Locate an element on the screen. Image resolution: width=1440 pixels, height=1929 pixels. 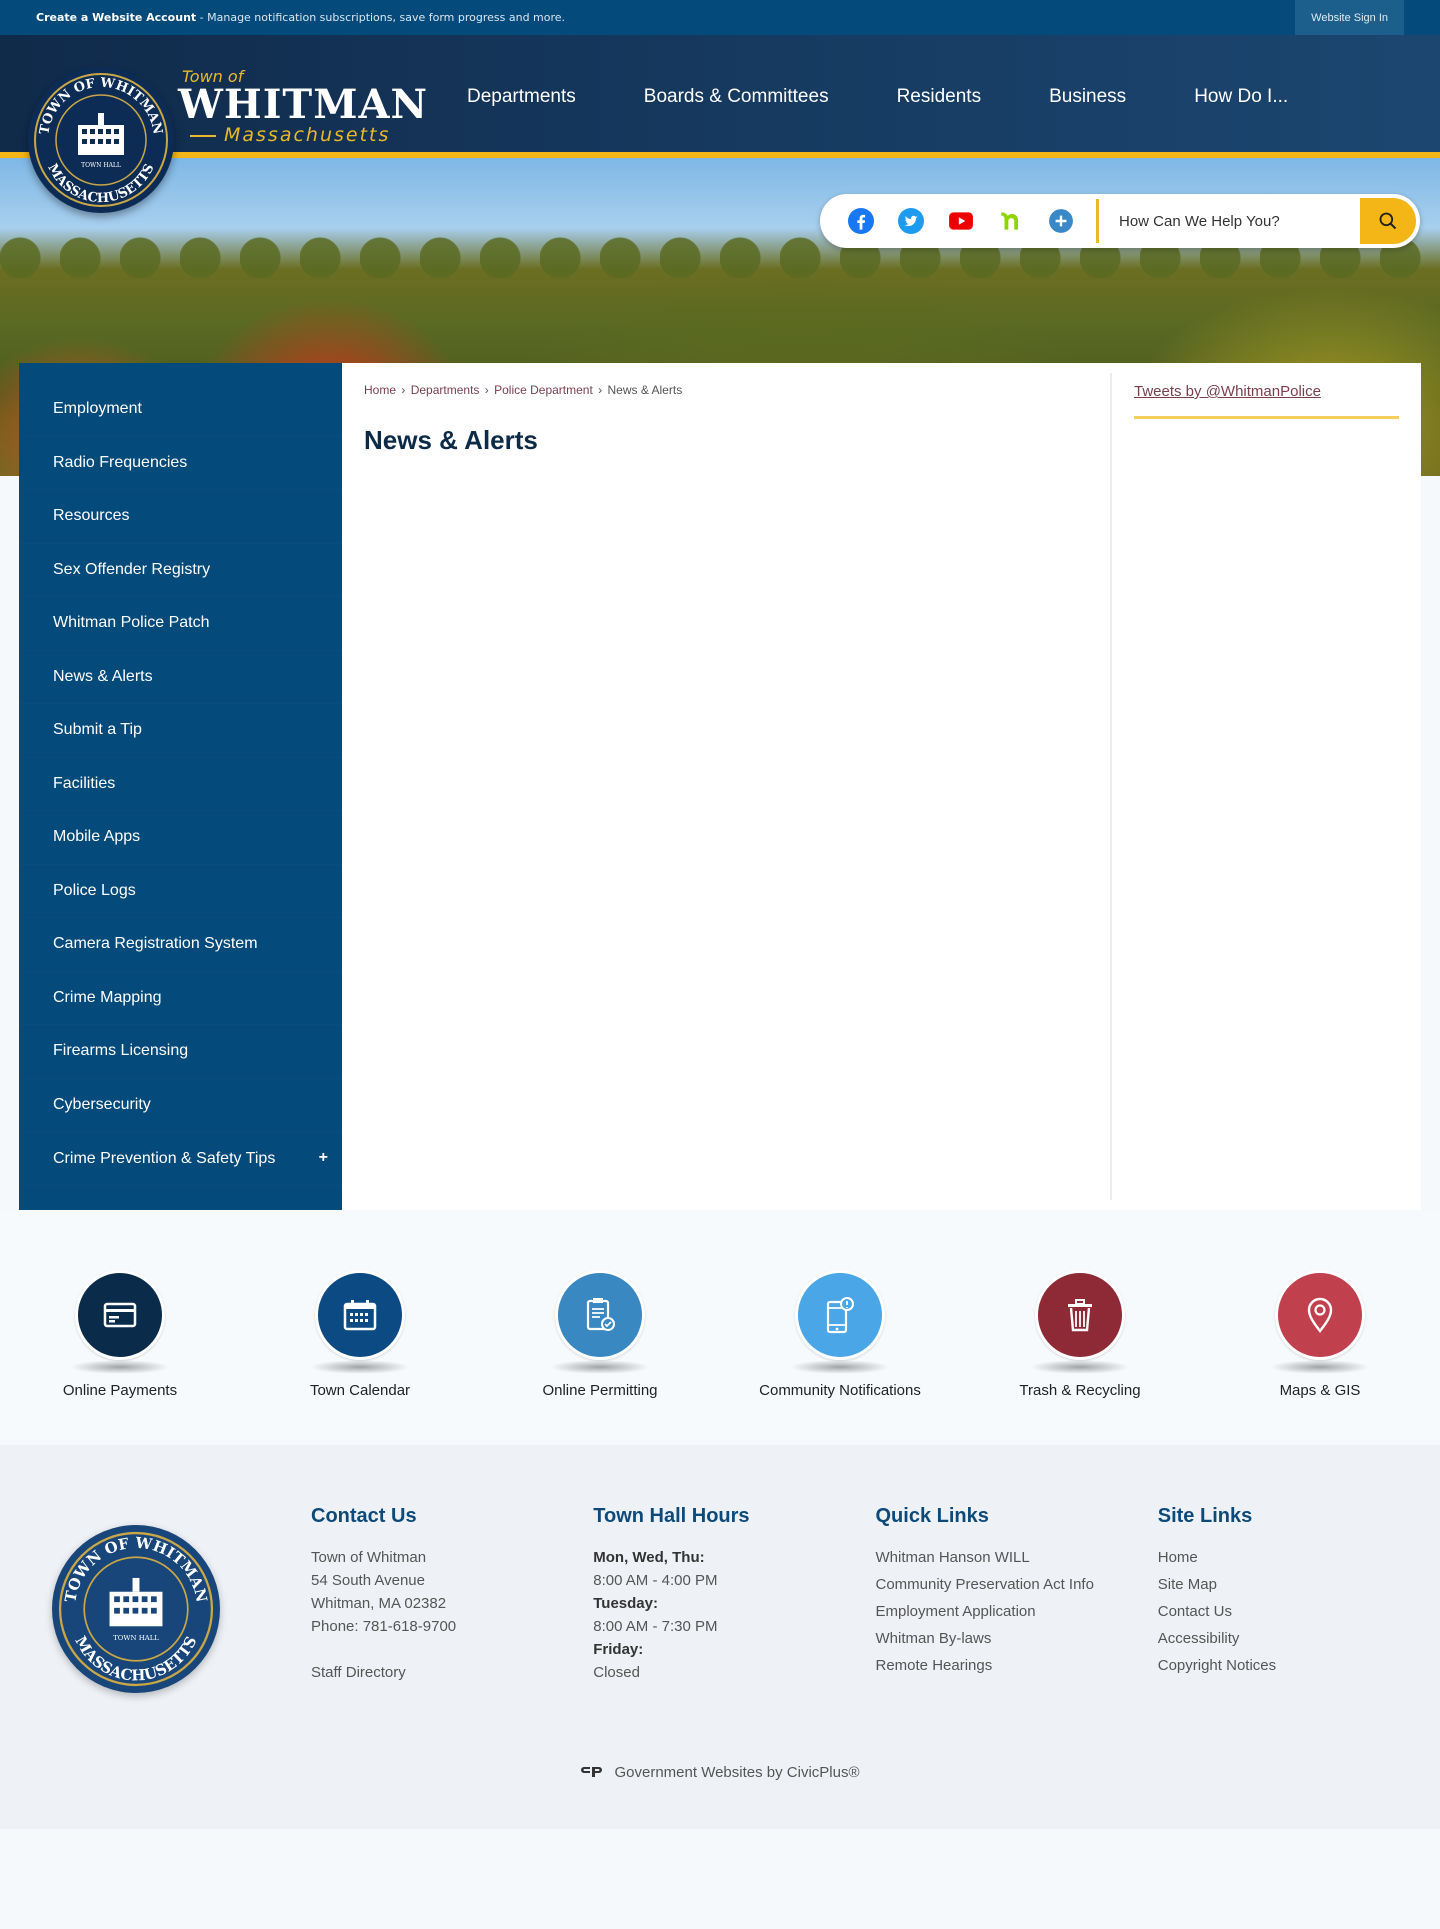
sidebar-item-employment: Employment is located at coordinates (180, 410).